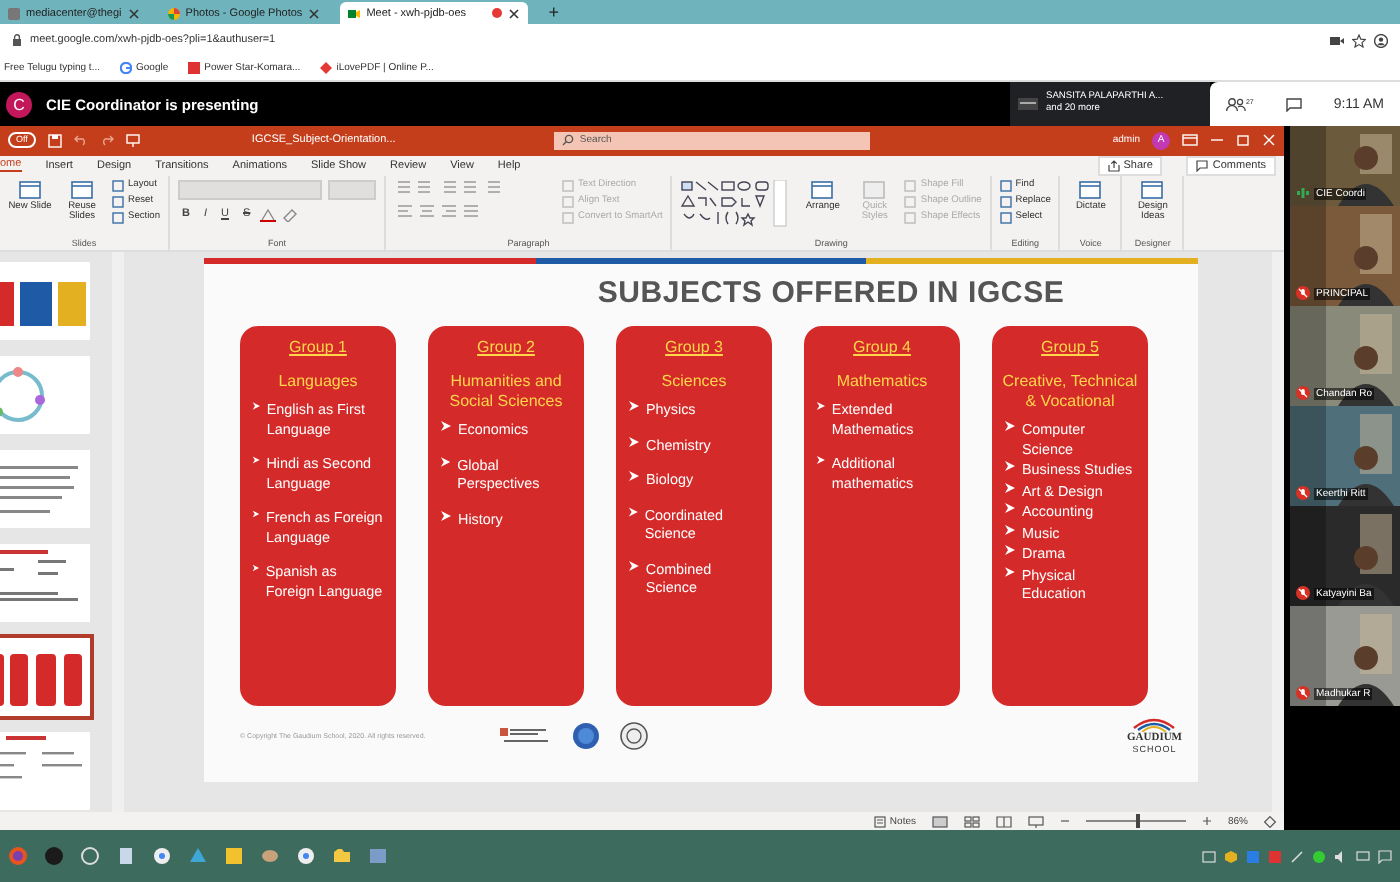 Image resolution: width=1400 pixels, height=882 pixels. I want to click on chat-icon, so click(1293, 104).